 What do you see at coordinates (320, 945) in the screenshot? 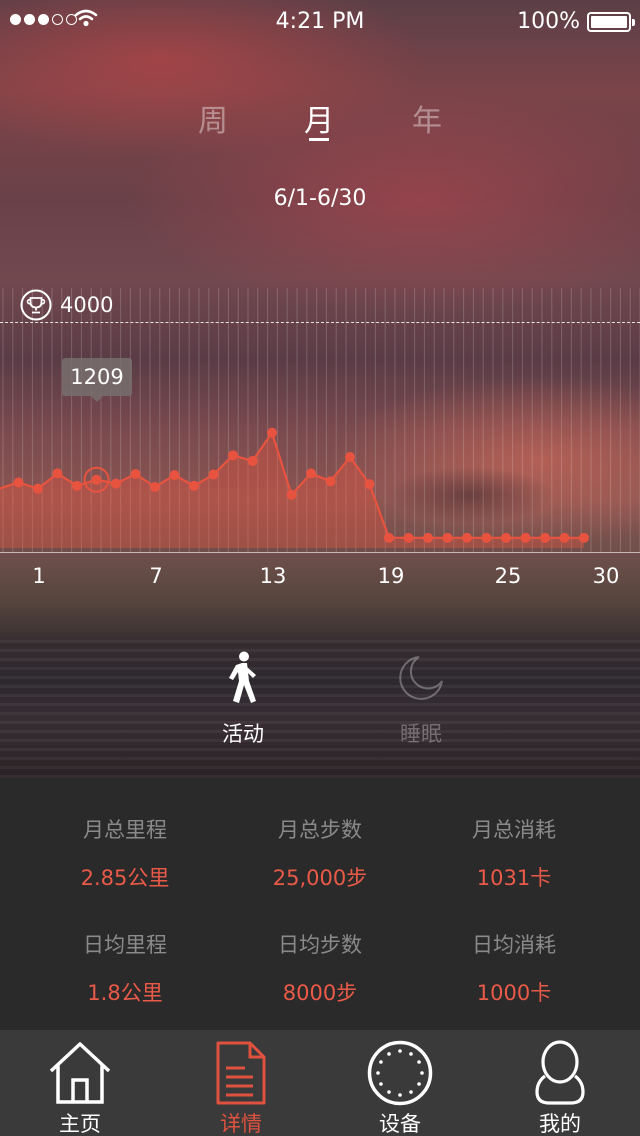
I see `stat-label: 日均步数` at bounding box center [320, 945].